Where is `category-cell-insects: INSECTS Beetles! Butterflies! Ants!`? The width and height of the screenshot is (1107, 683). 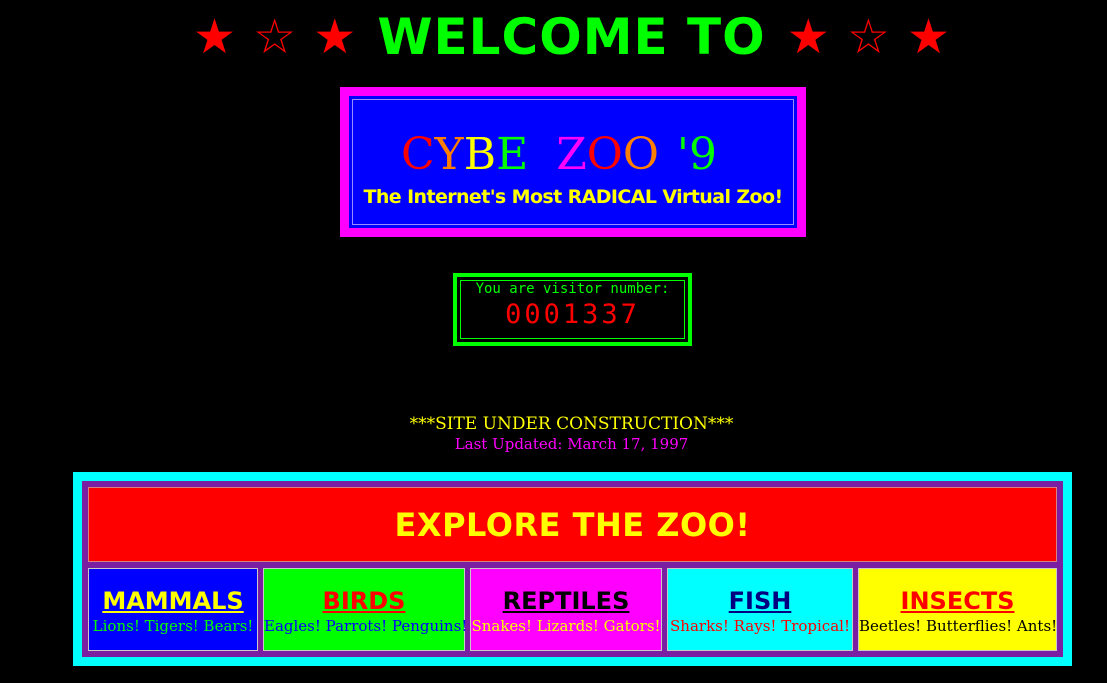 category-cell-insects: INSECTS Beetles! Butterflies! Ants! is located at coordinates (957, 609).